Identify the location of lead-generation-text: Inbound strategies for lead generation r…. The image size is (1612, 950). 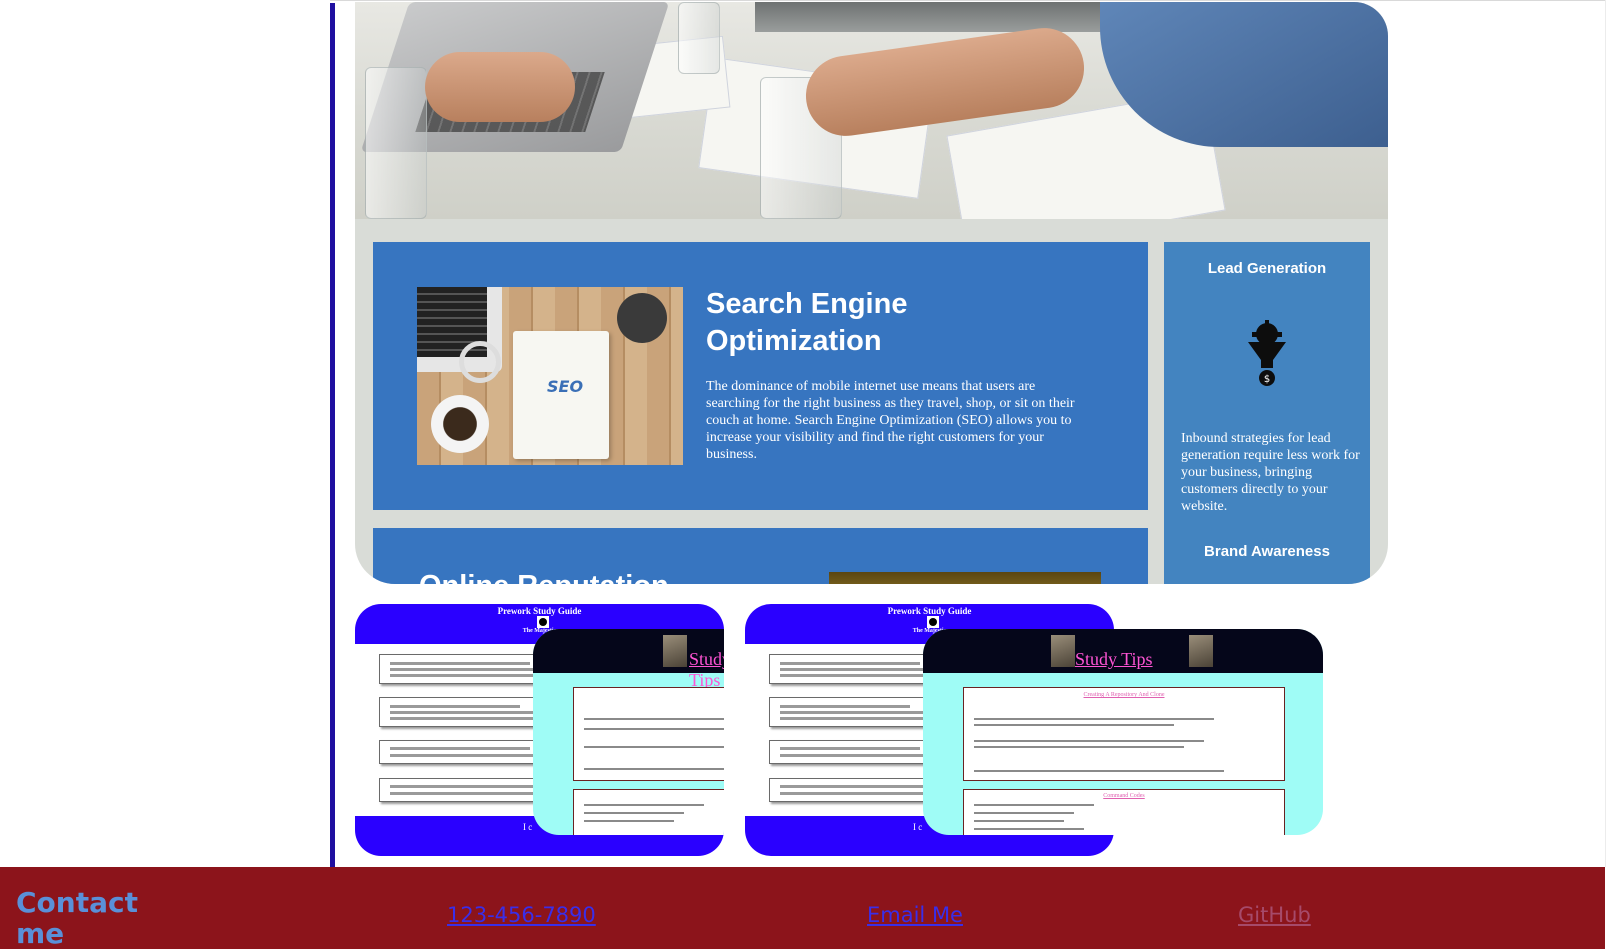
(1270, 472).